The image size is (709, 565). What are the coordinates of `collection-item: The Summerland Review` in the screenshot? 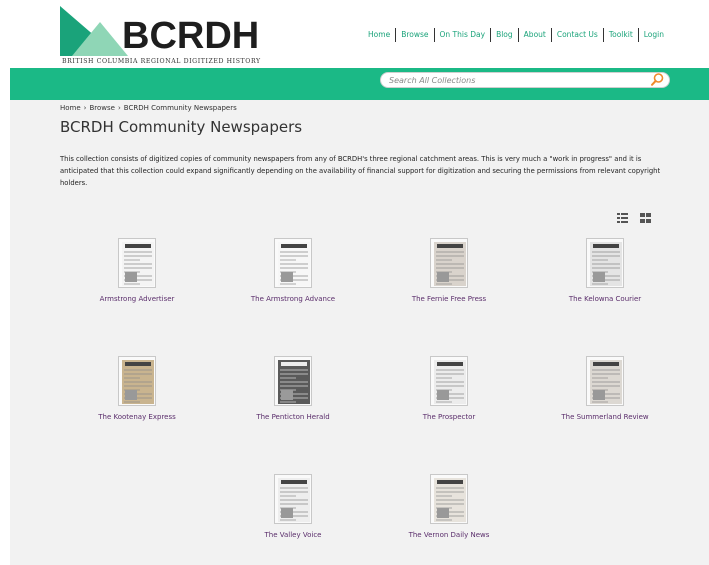 It's located at (605, 388).